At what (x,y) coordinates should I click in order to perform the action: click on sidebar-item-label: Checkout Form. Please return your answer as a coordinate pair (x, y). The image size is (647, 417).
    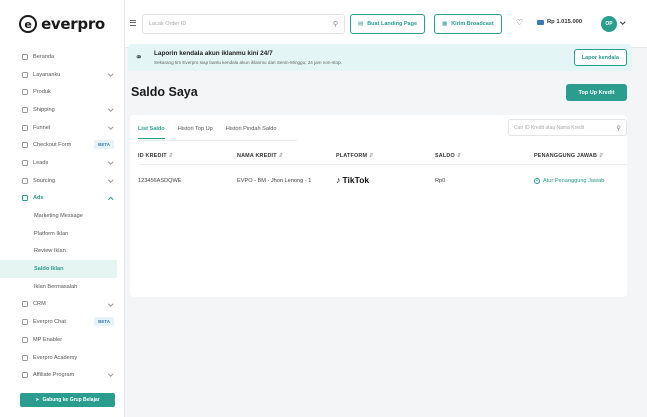
    Looking at the image, I should click on (52, 145).